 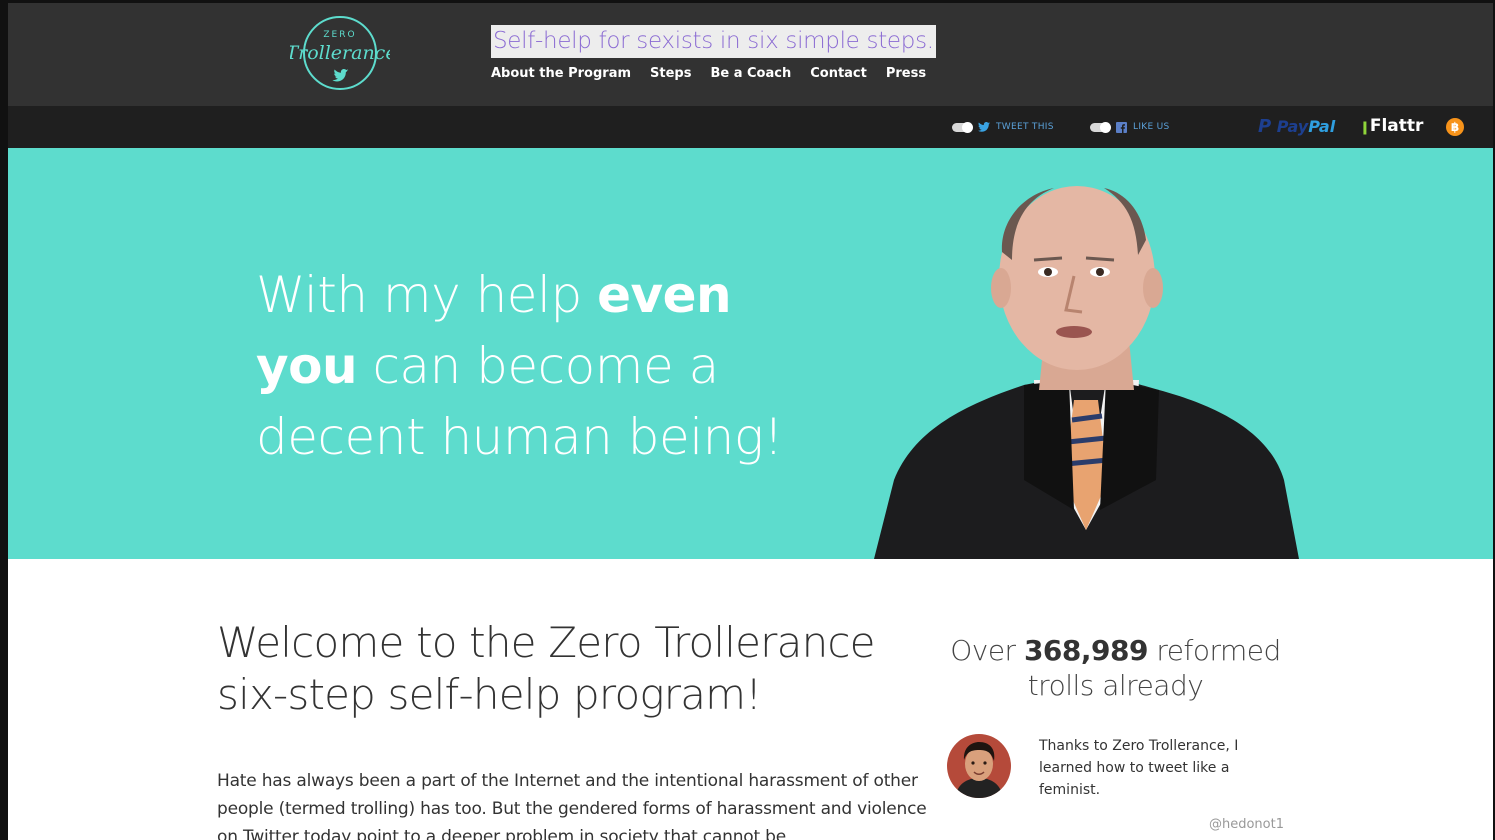 What do you see at coordinates (979, 766) in the screenshot?
I see `testimonial-avatar` at bounding box center [979, 766].